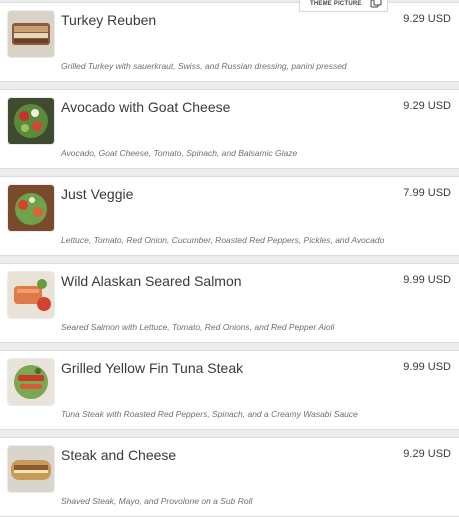  I want to click on item-name: Wild Alaskan Seared Salmon, so click(151, 281).